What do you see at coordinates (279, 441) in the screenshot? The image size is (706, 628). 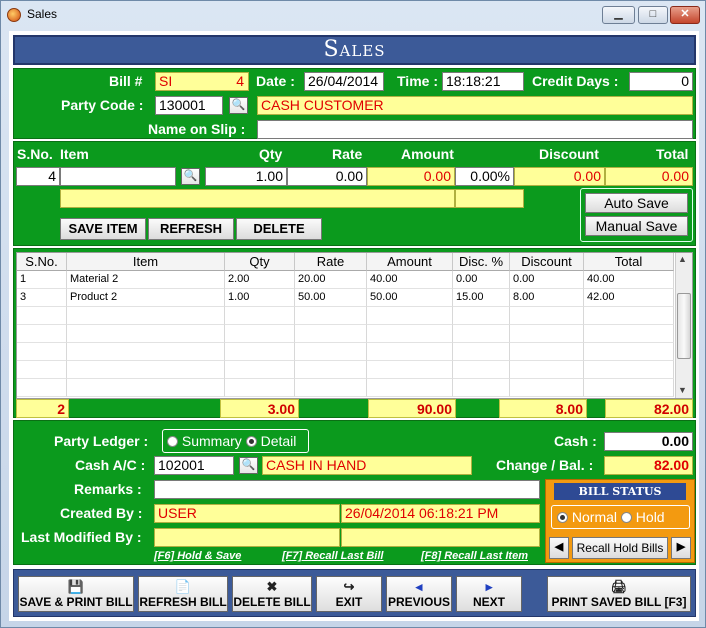 I see `detail-label: Detail` at bounding box center [279, 441].